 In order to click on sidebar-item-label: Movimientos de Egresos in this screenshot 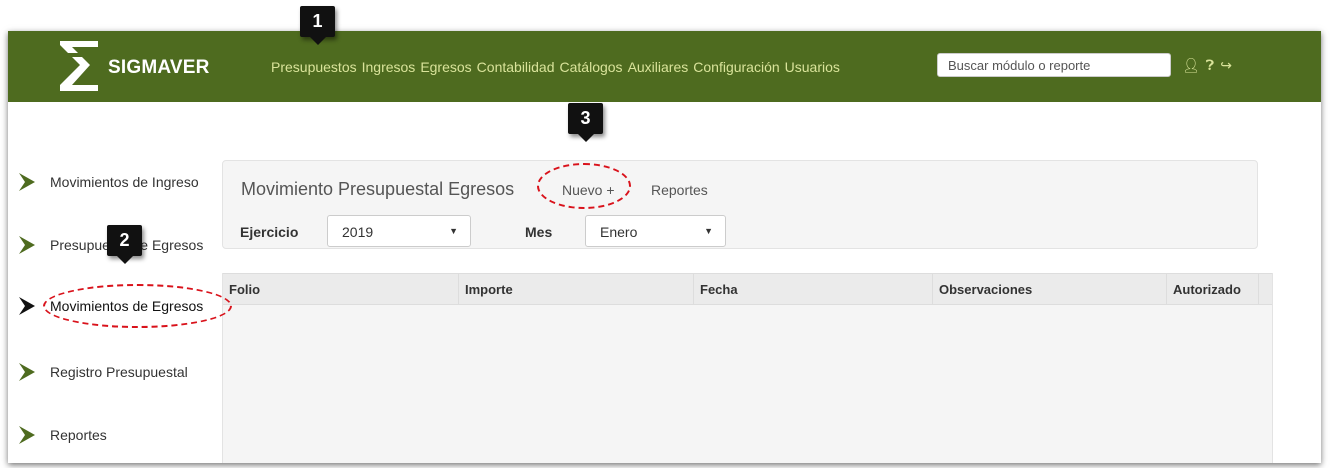, I will do `click(127, 306)`.